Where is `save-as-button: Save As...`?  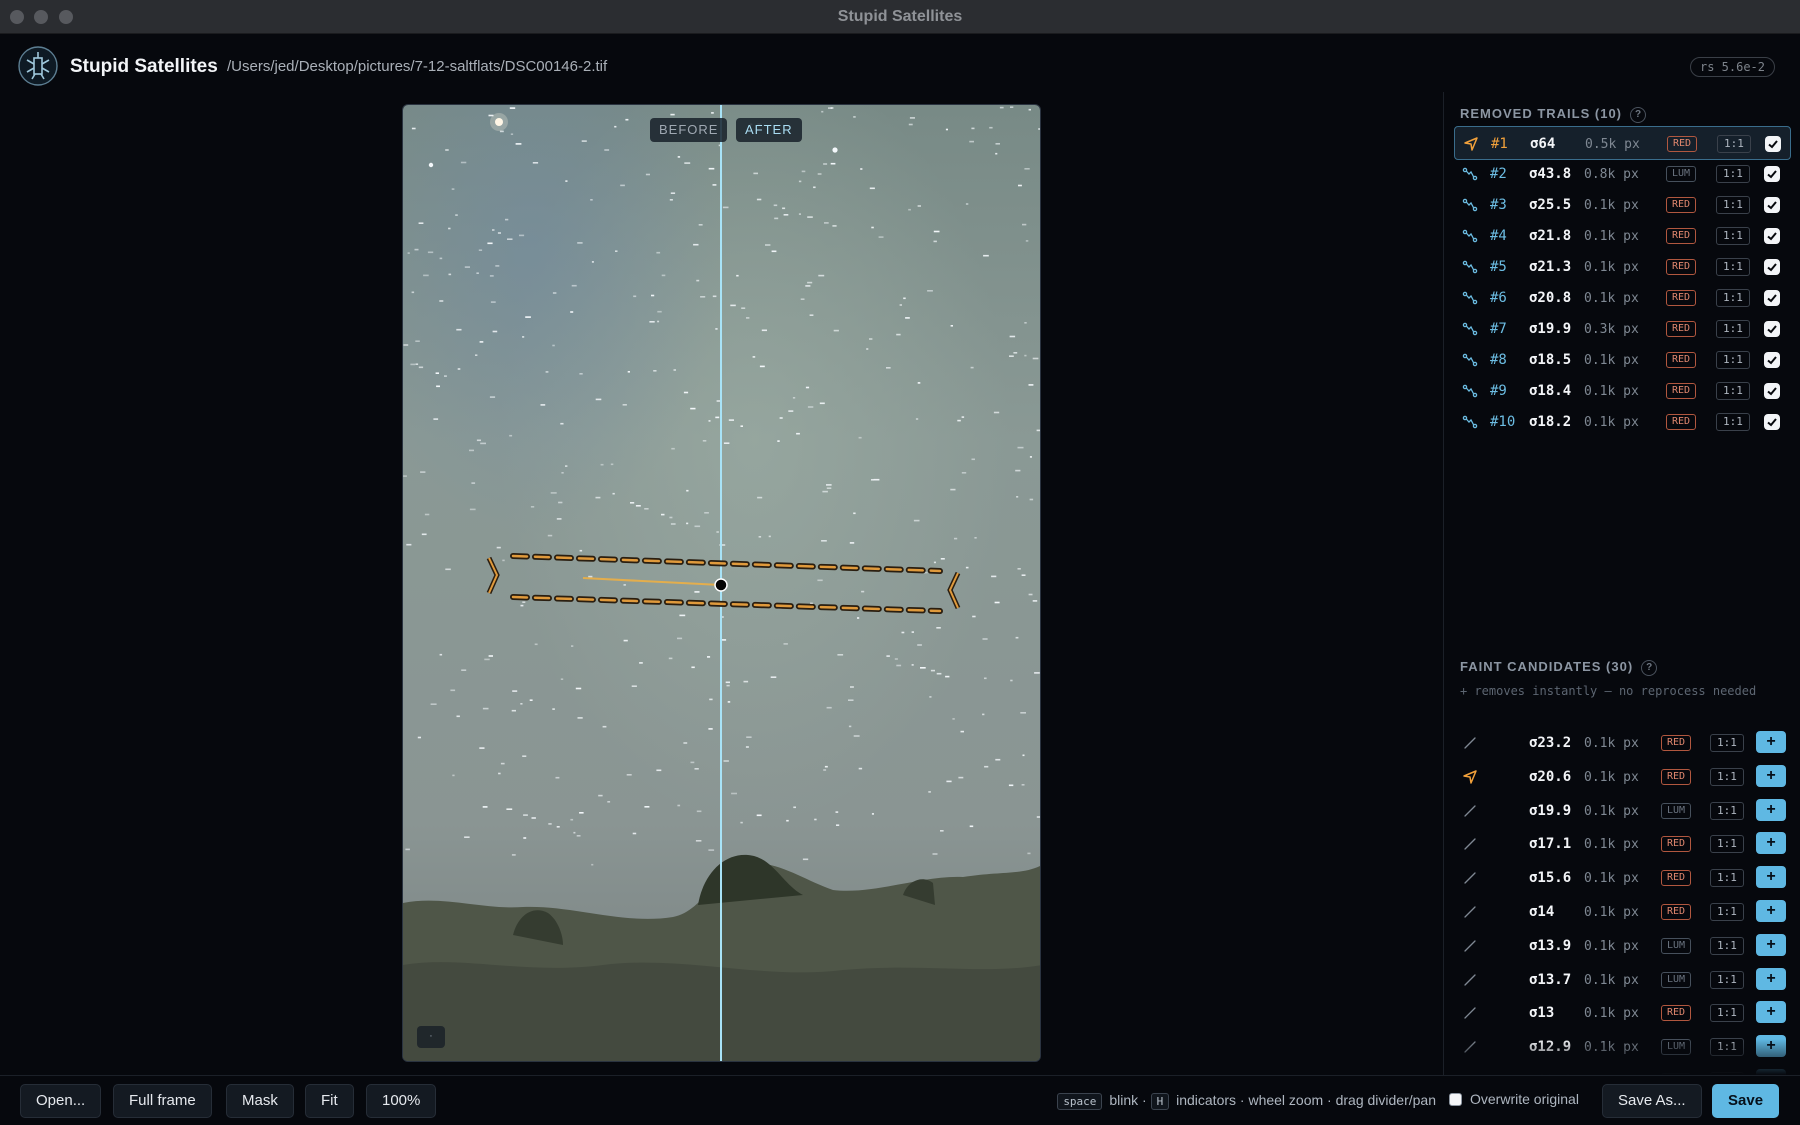 save-as-button: Save As... is located at coordinates (1652, 1101).